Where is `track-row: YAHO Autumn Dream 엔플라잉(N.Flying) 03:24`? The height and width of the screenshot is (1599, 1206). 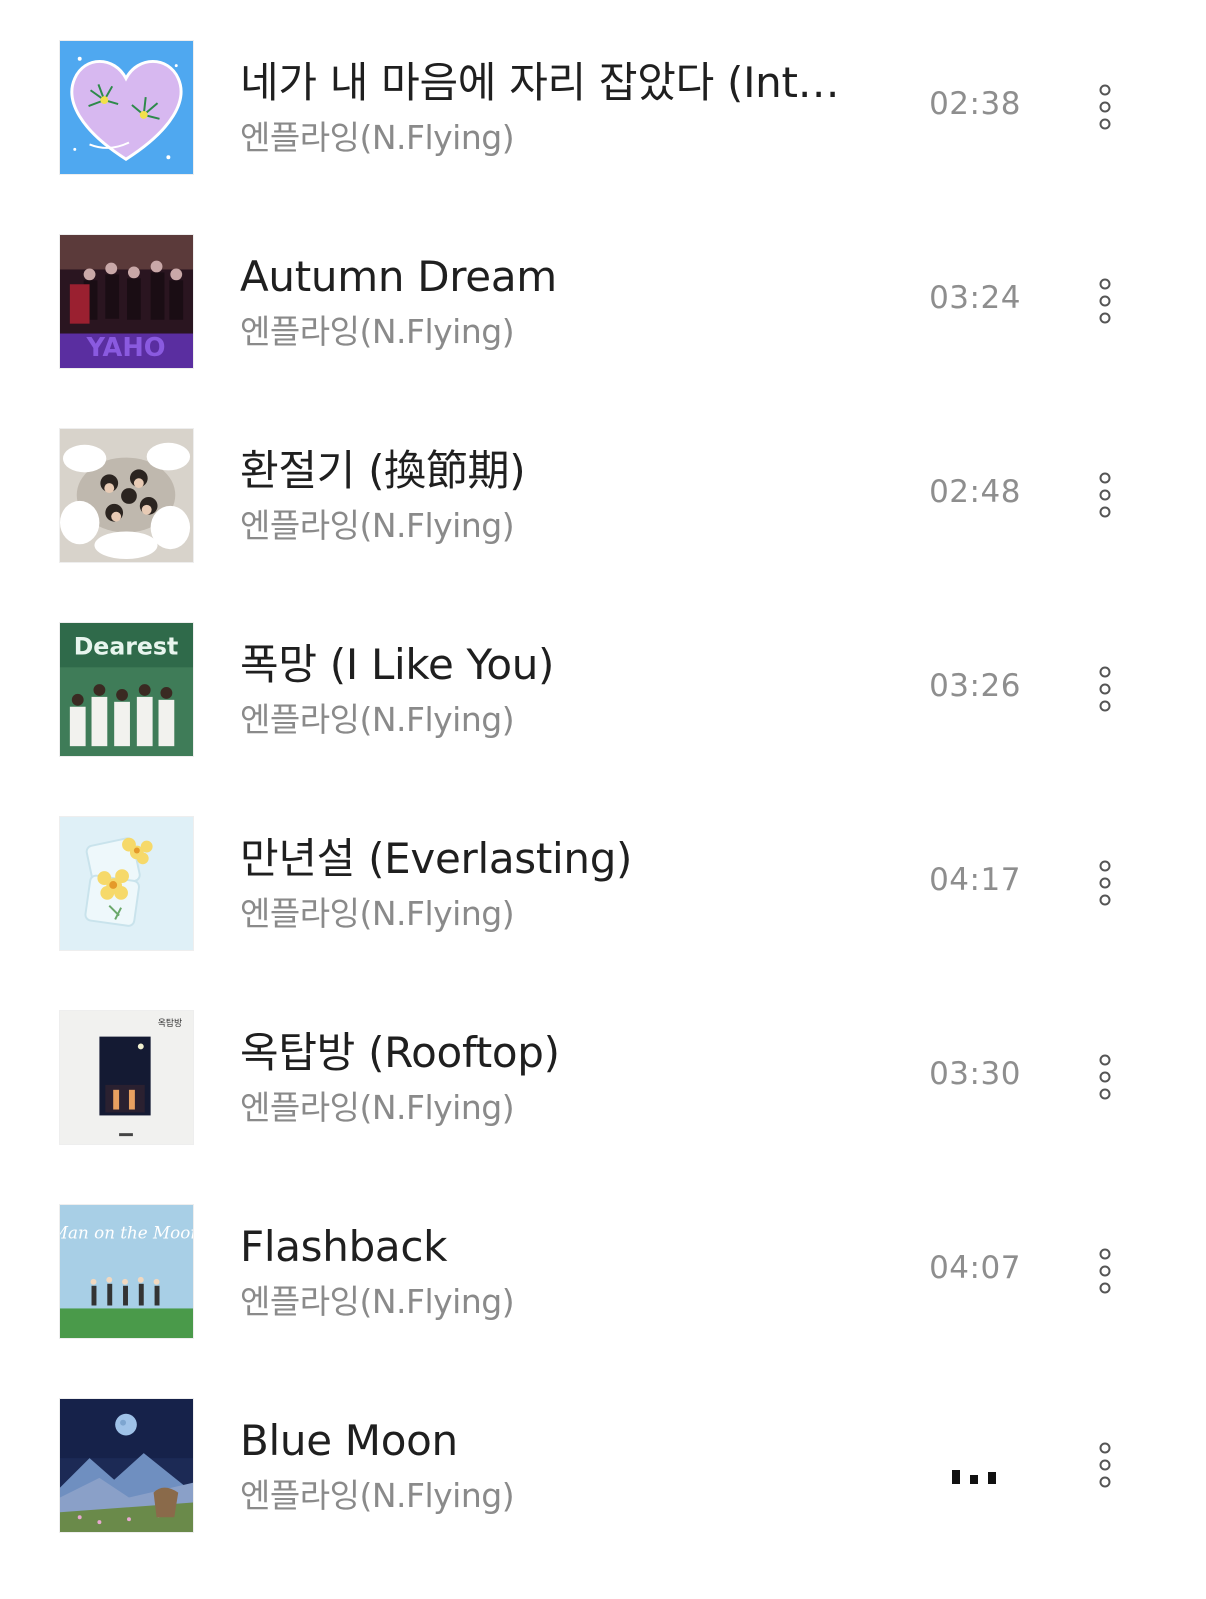
track-row: YAHO Autumn Dream 엔플라잉(N.Flying) 03:24 is located at coordinates (603, 291).